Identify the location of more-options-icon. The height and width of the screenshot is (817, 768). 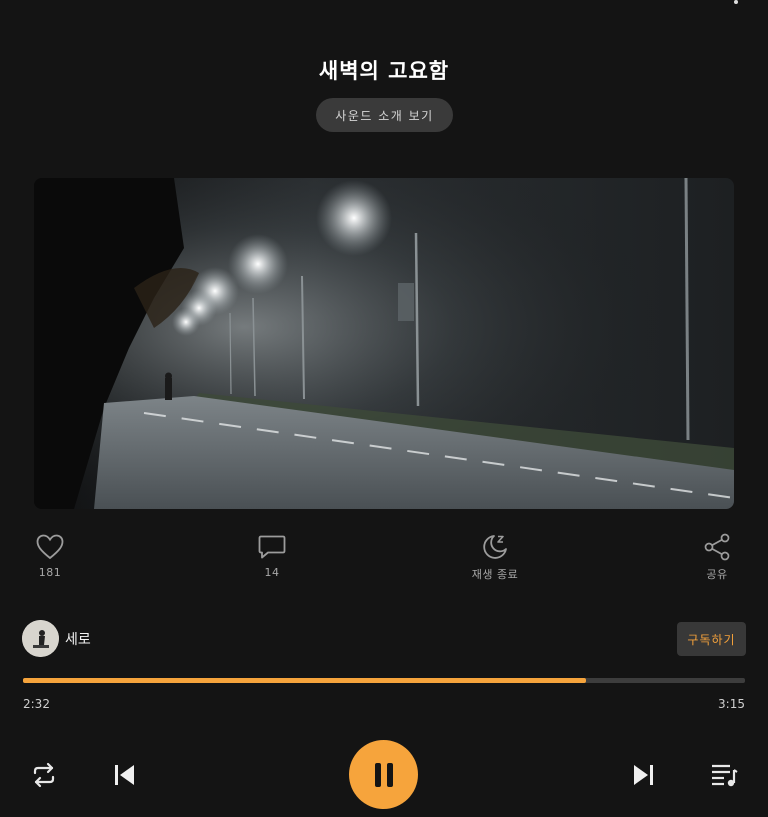
(738, 4).